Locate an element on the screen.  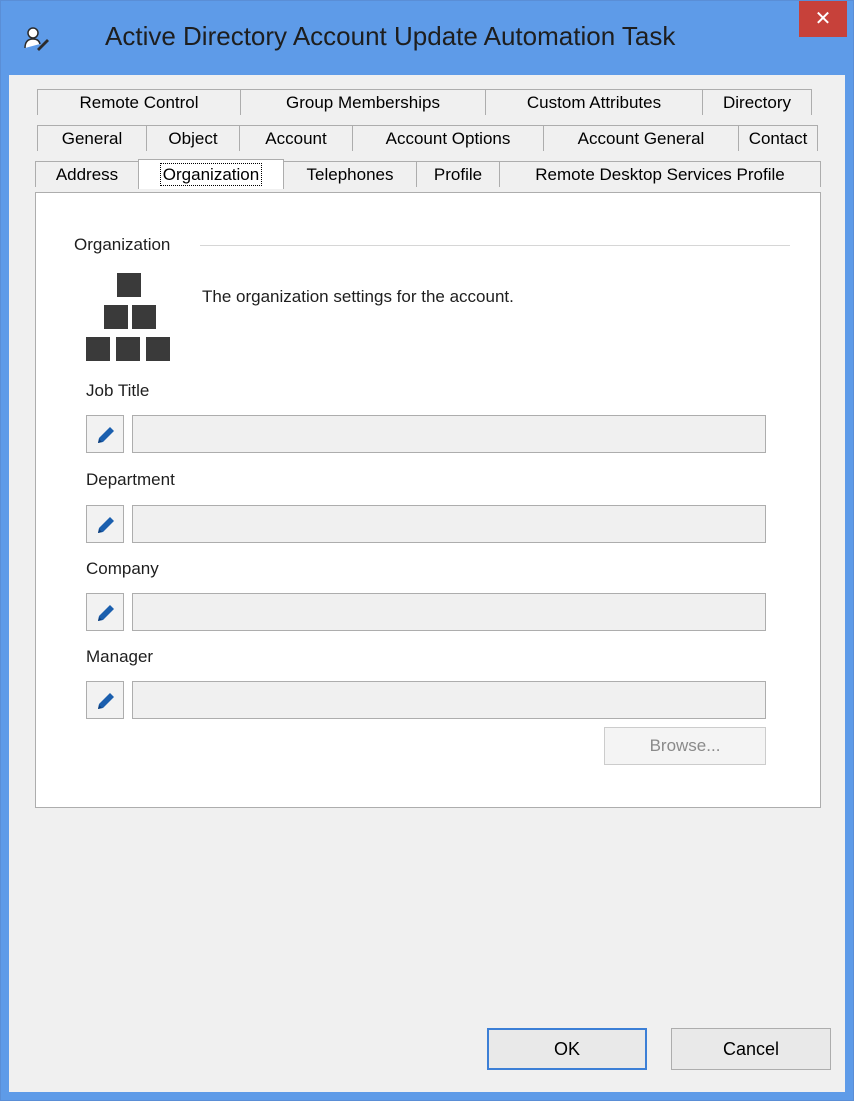
tab-account-options: Account Options is located at coordinates (448, 138).